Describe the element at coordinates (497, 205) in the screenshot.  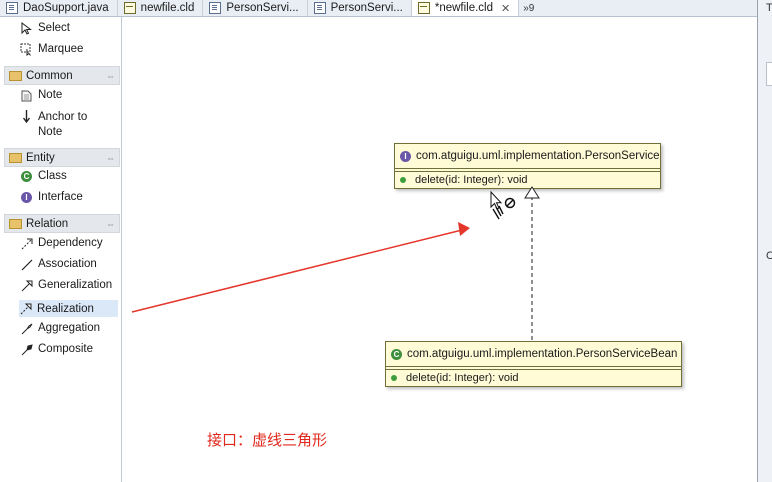
I see `mouse-cursor-icon` at that location.